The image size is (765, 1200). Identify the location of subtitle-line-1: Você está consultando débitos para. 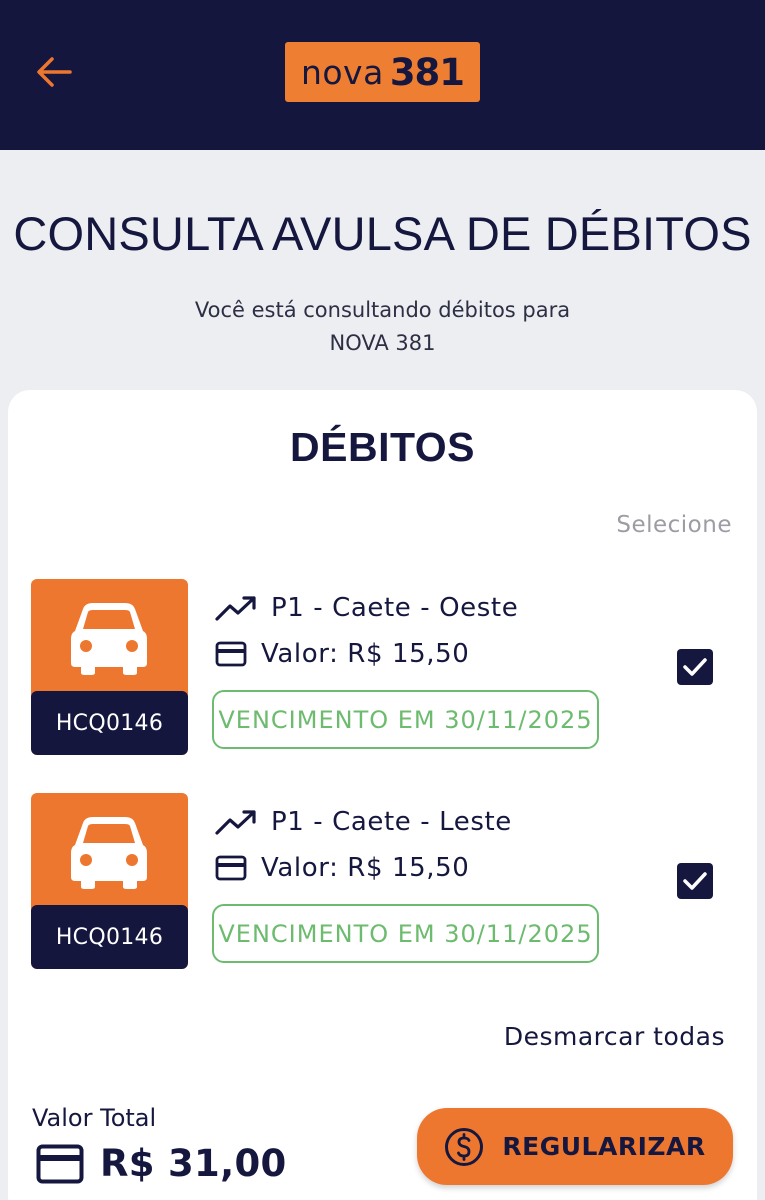
(382, 310).